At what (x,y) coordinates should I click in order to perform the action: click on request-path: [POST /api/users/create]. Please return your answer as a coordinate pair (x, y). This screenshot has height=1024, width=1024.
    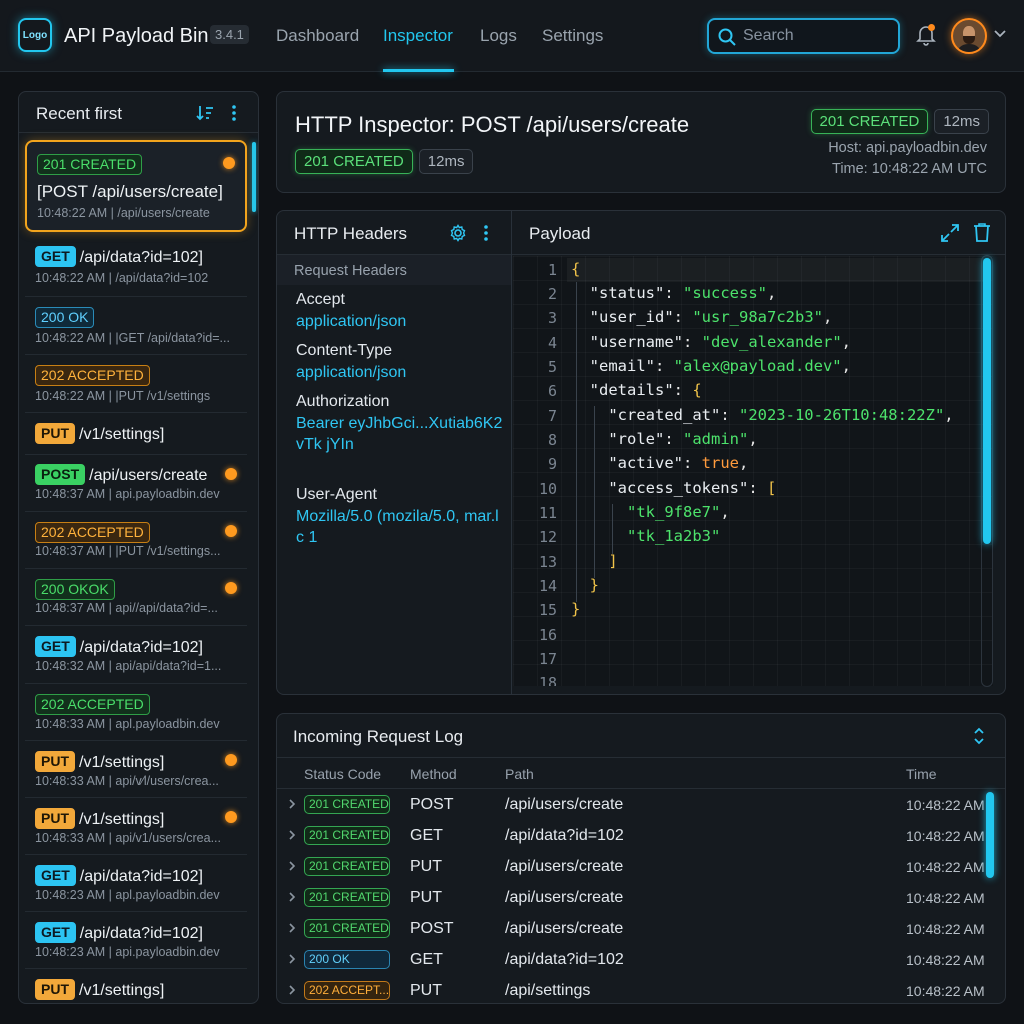
    Looking at the image, I should click on (130, 191).